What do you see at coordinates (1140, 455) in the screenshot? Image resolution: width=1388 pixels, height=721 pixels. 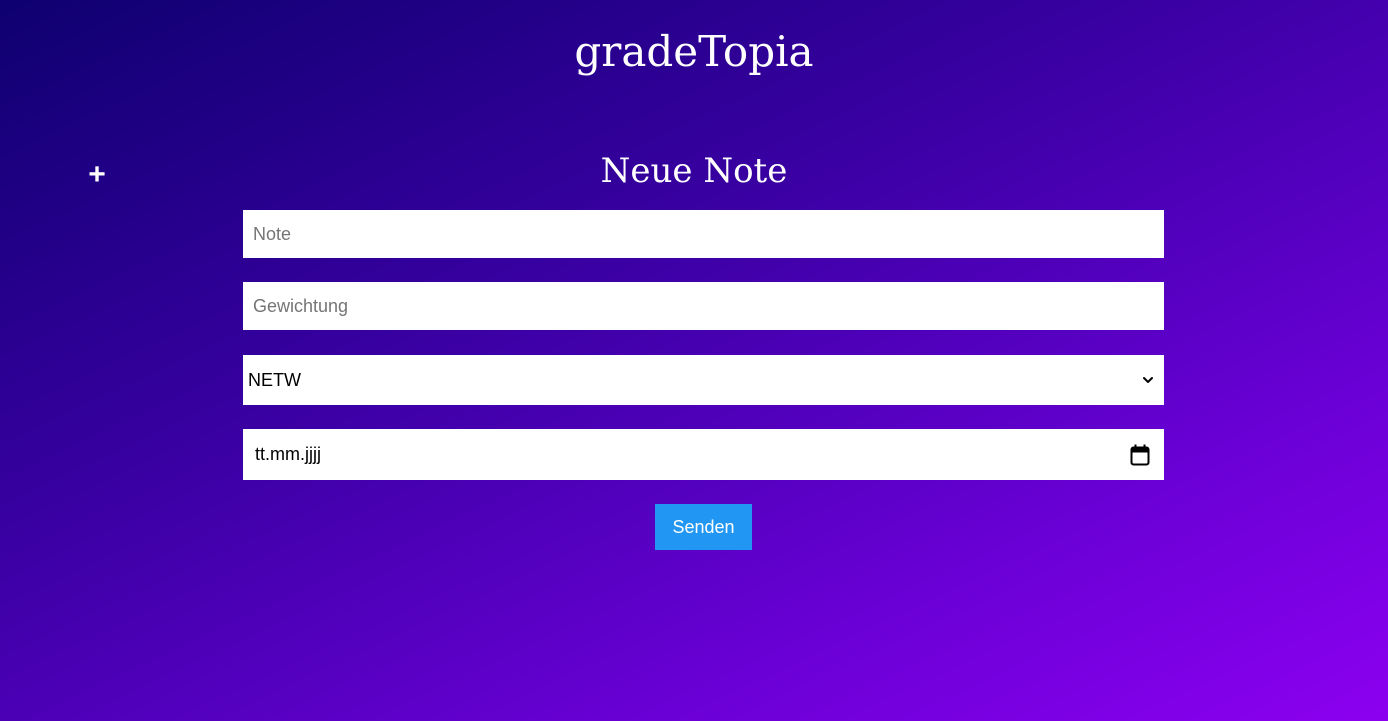 I see `calendar-icon` at bounding box center [1140, 455].